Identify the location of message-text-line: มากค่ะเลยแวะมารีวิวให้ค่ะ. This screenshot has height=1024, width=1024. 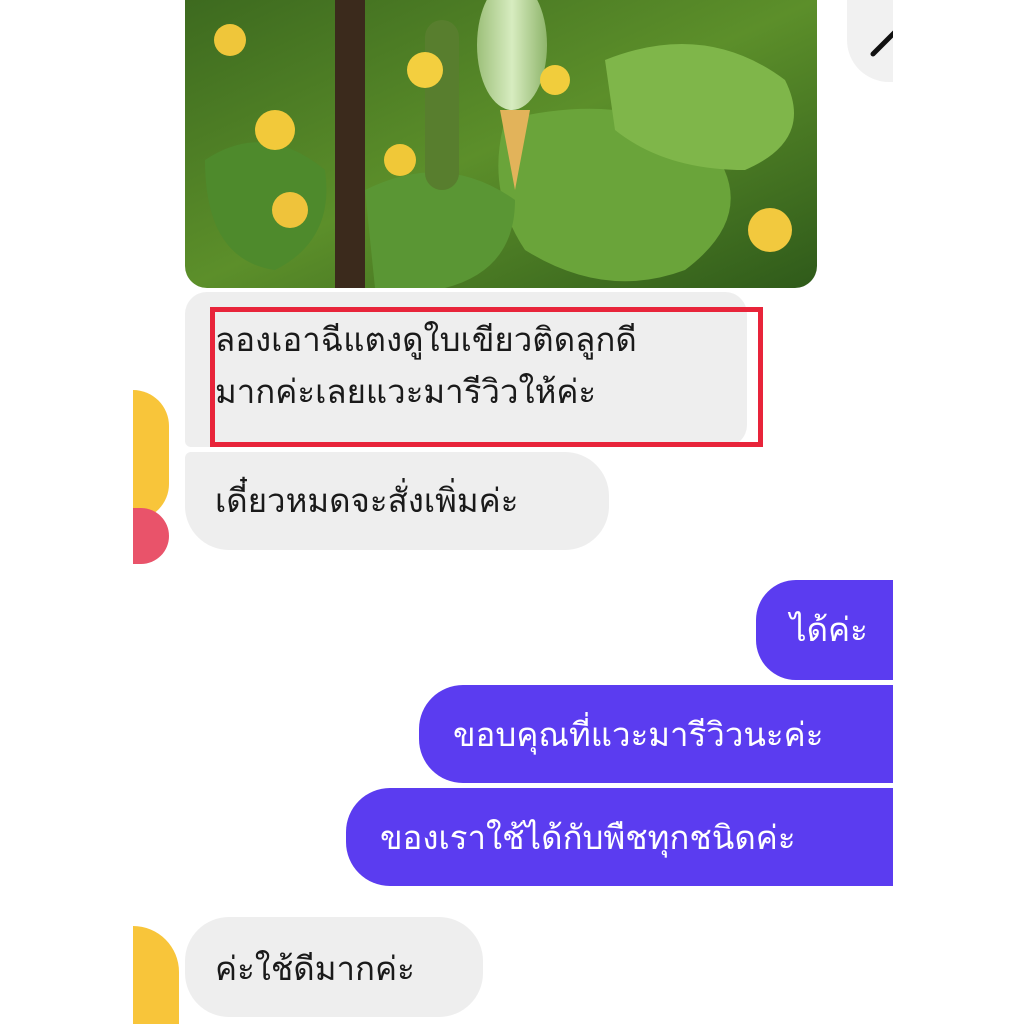
(406, 391).